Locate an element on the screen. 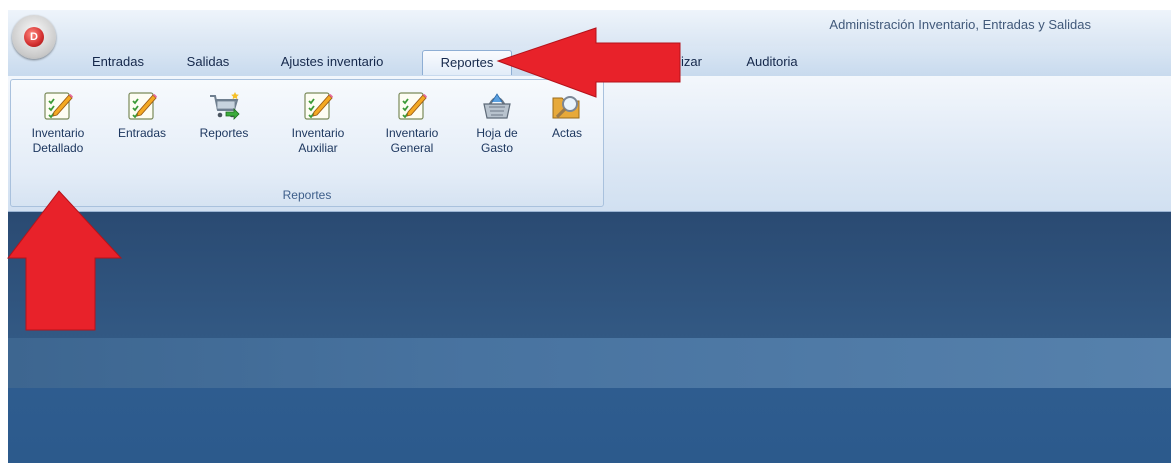 This screenshot has width=1171, height=463. tab-reportes: Reportes is located at coordinates (467, 62).